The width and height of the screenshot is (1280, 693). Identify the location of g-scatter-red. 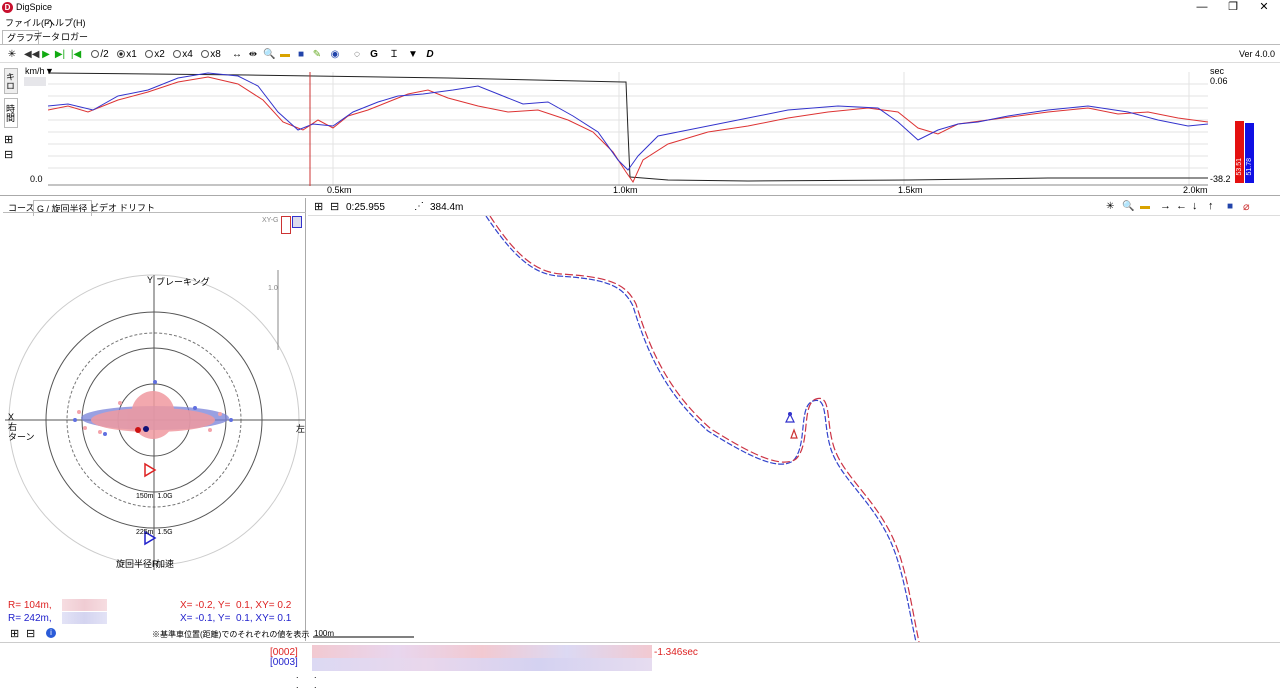
(153, 415).